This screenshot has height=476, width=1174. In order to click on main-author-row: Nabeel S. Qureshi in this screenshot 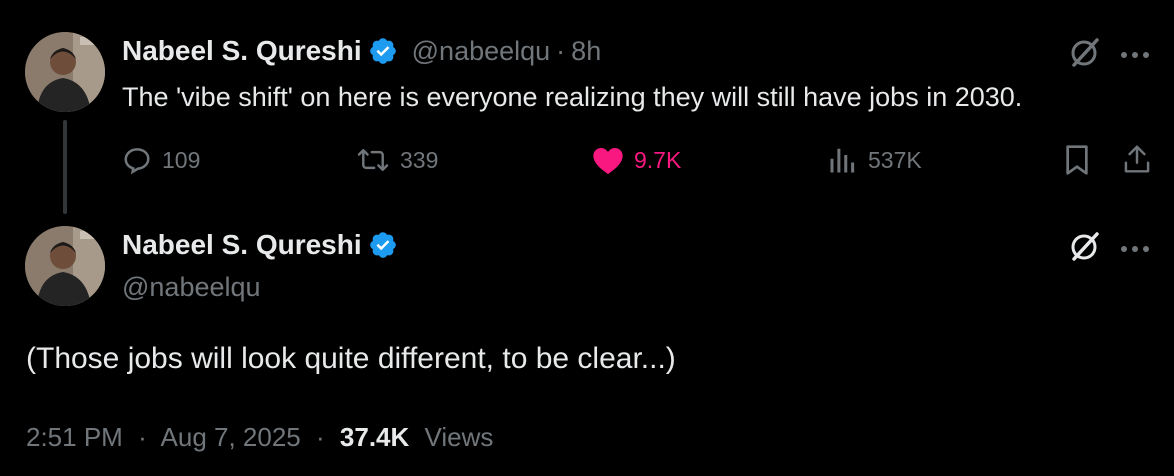, I will do `click(260, 245)`.